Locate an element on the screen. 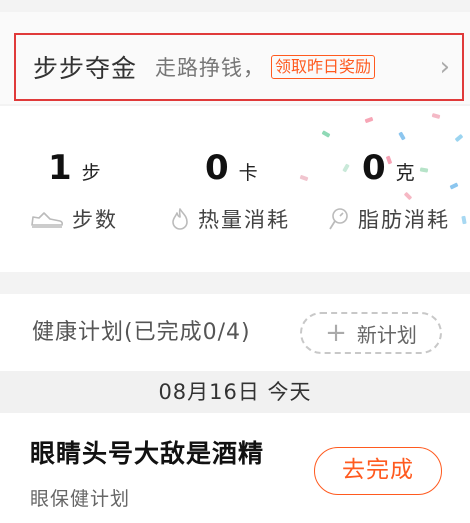 The width and height of the screenshot is (470, 523). calories-label: 热量消耗 is located at coordinates (244, 220).